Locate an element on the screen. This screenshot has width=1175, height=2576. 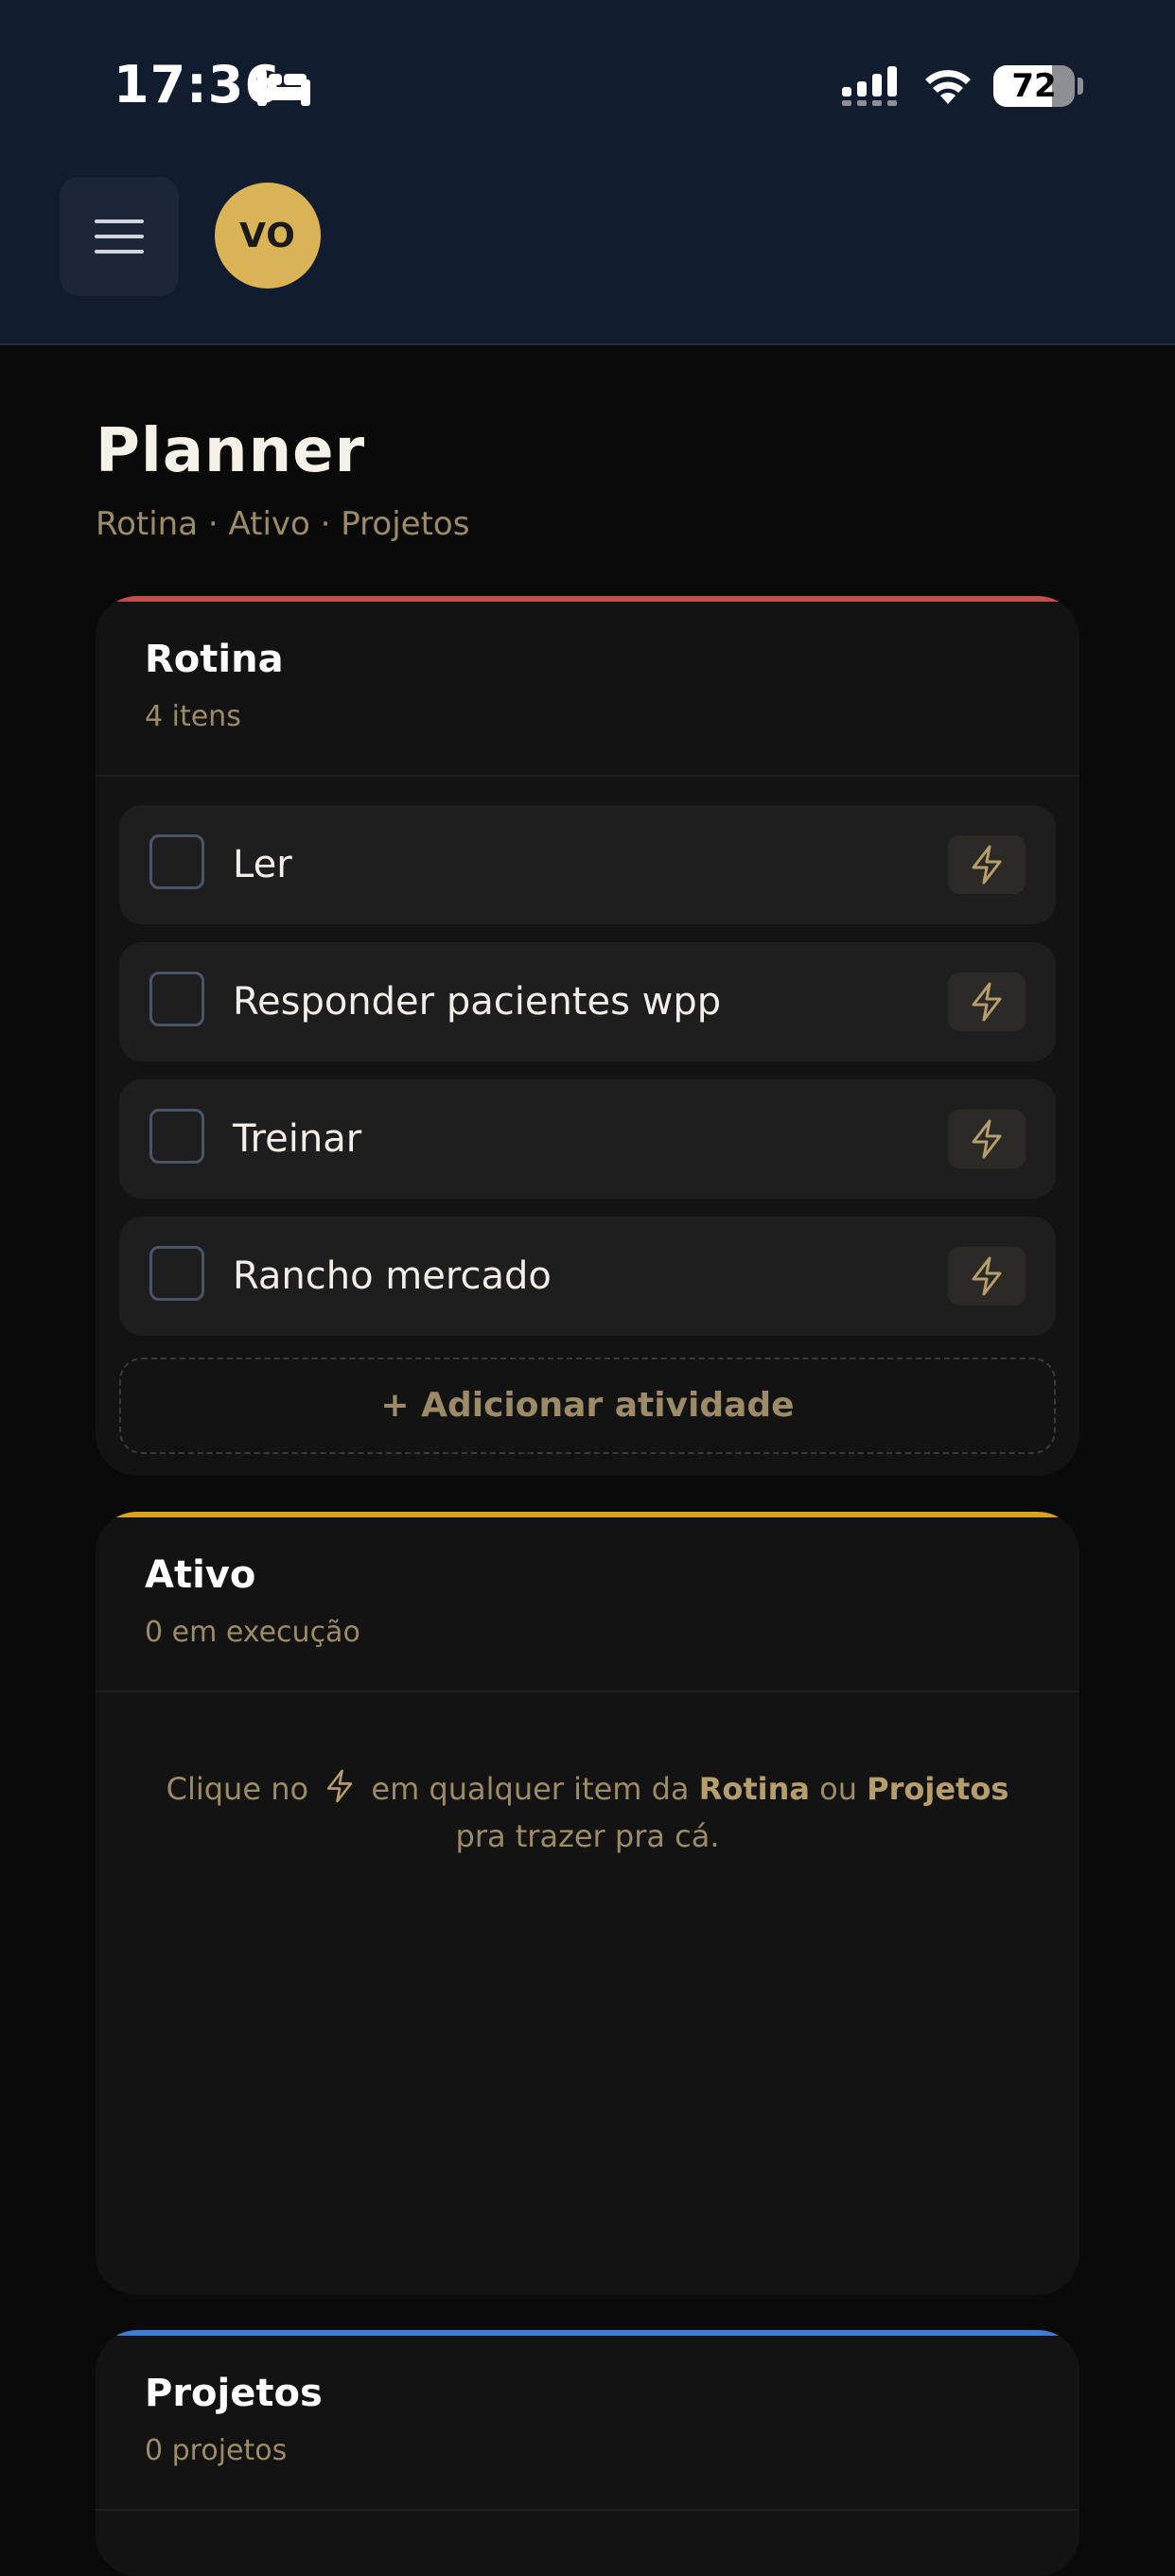
ativo-count: 0 em execução is located at coordinates (252, 1633).